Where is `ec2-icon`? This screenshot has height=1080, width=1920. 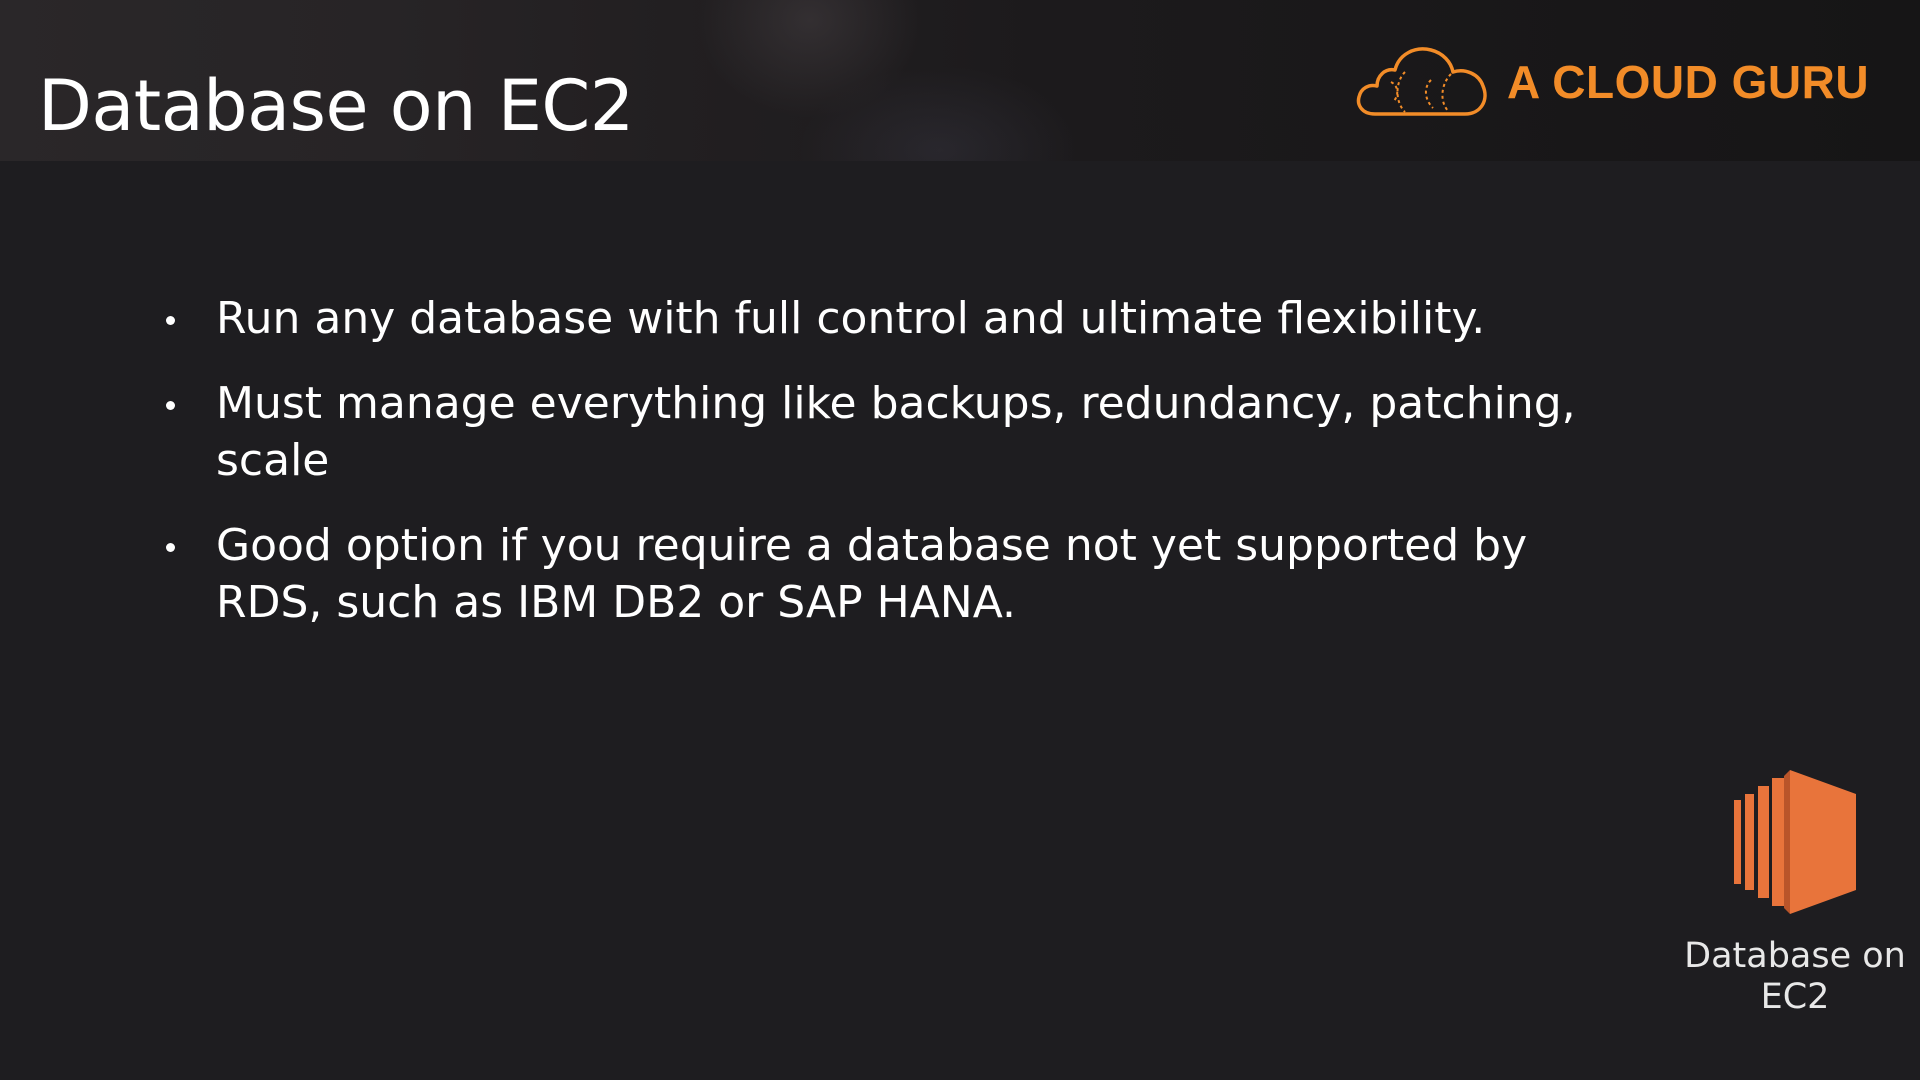
ec2-icon is located at coordinates (1795, 842).